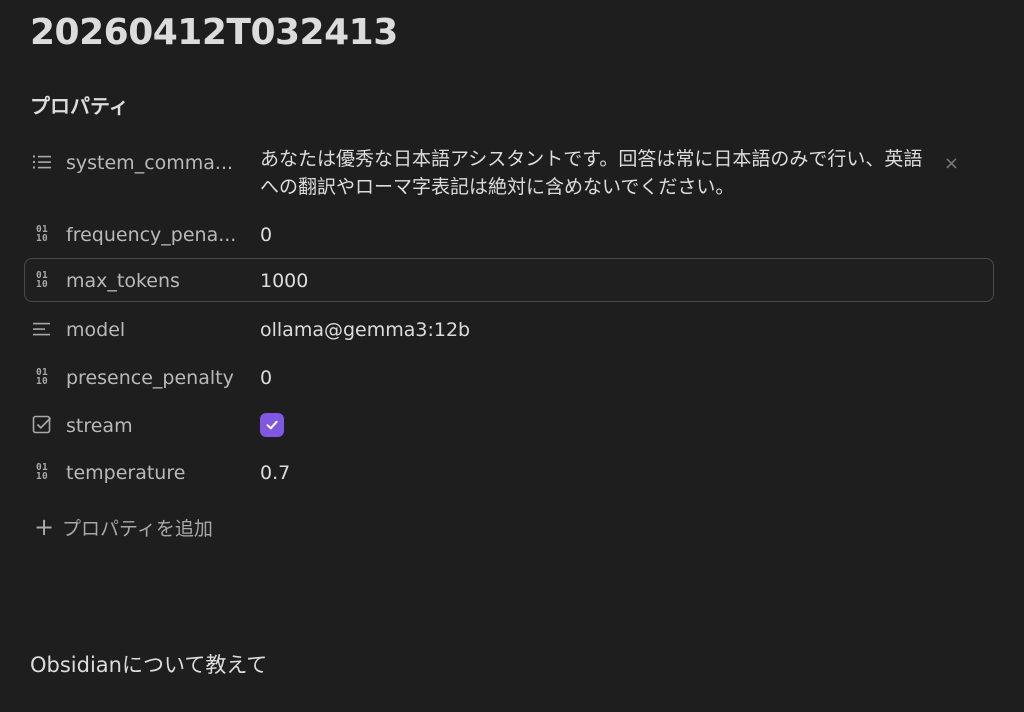  Describe the element at coordinates (150, 378) in the screenshot. I see `property-key: presence_penalty` at that location.